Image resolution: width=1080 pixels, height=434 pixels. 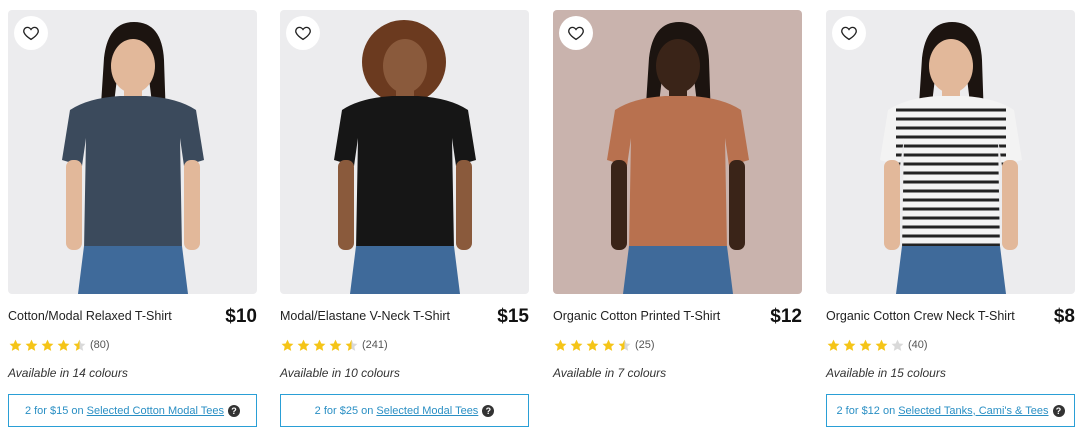 I want to click on product-price: $10, so click(x=241, y=316).